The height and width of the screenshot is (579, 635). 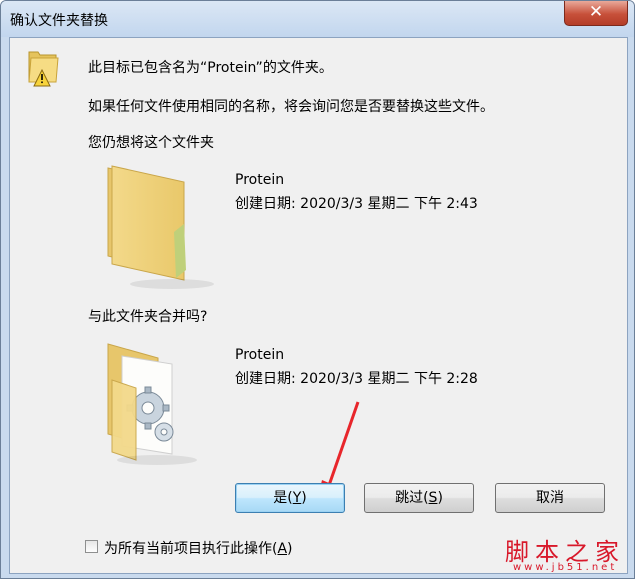 What do you see at coordinates (91, 546) in the screenshot?
I see `apply-all-checkbox` at bounding box center [91, 546].